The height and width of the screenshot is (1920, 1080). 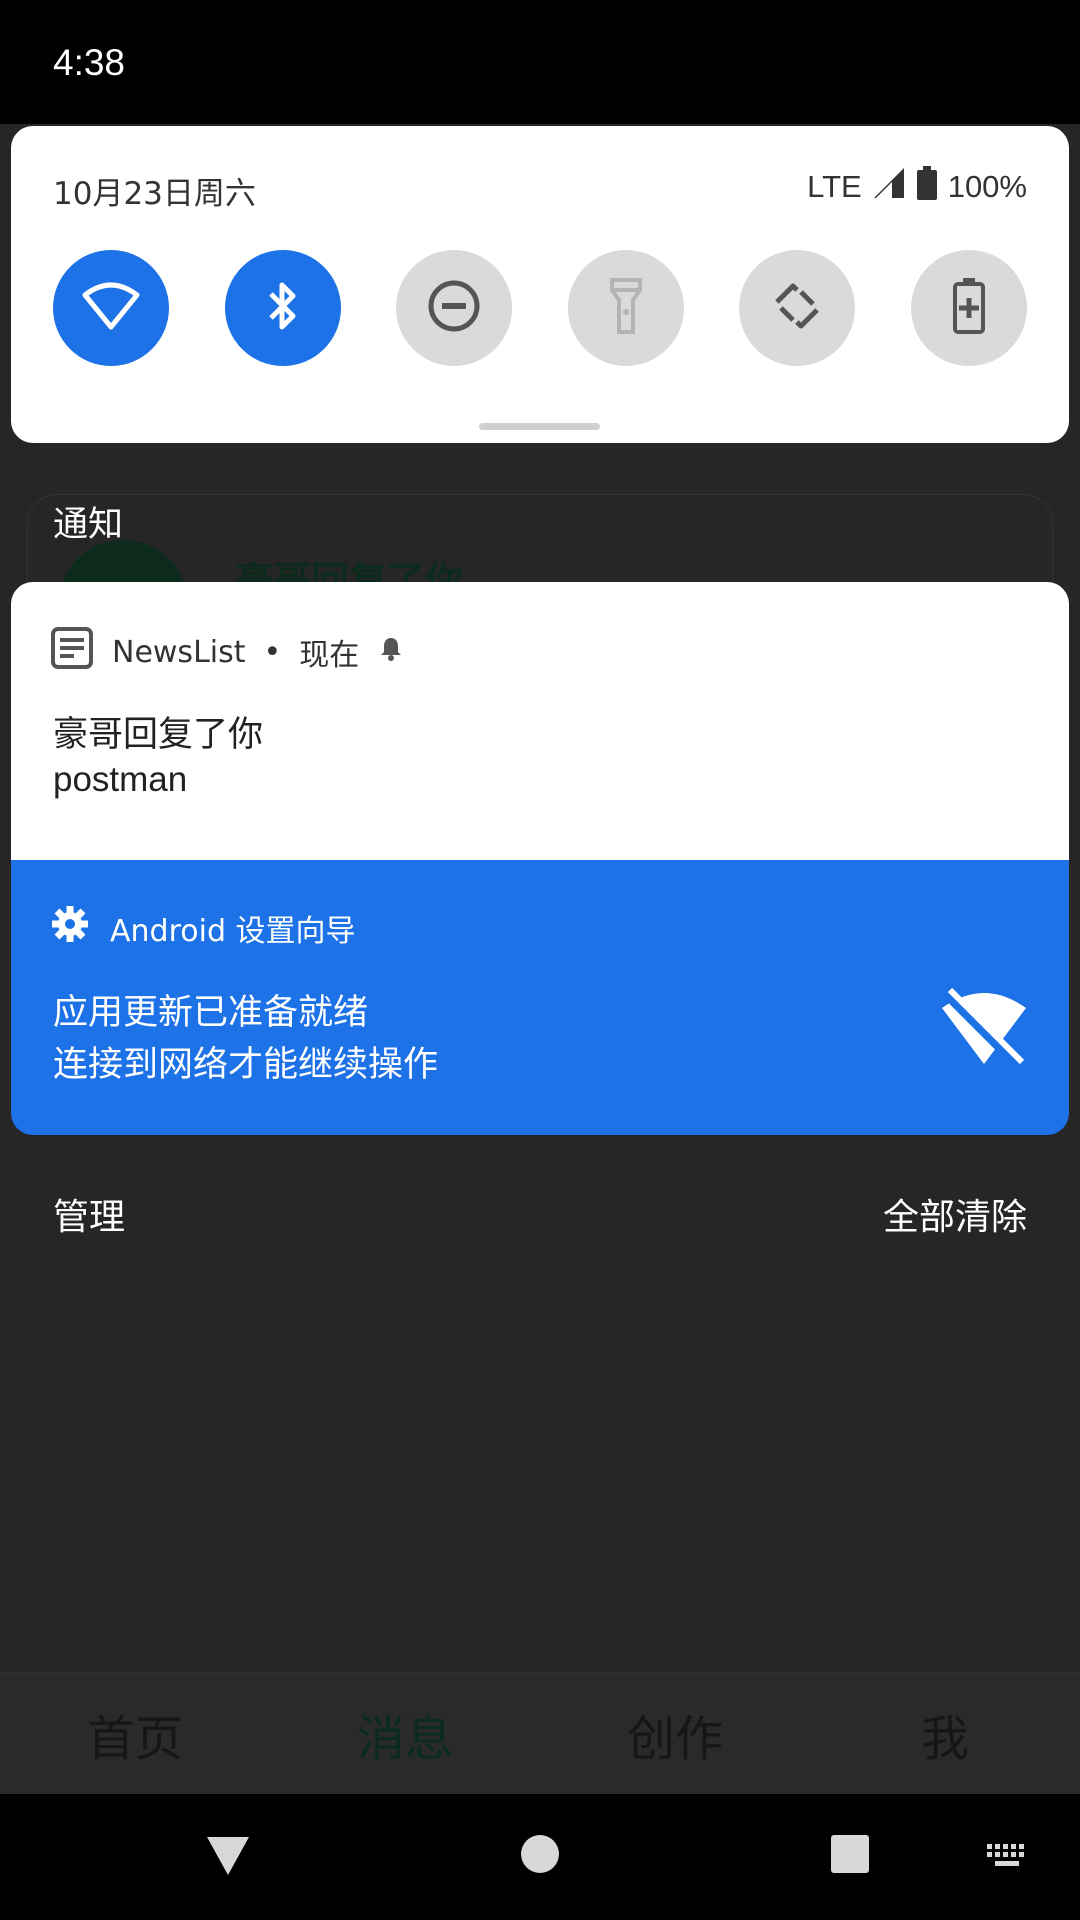 I want to click on status-bar: 4:38, so click(x=540, y=62).